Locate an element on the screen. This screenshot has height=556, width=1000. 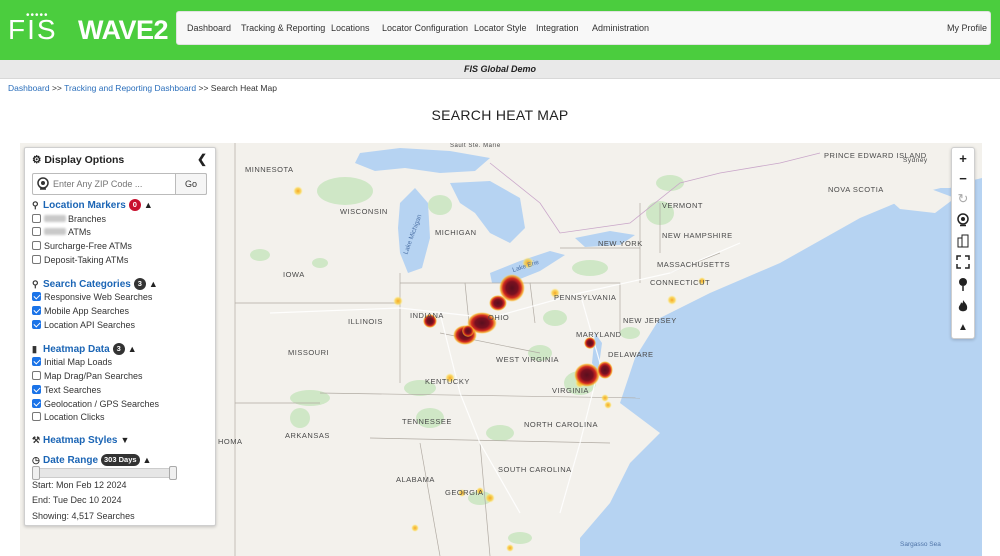
map-label-iowa: IOWA is located at coordinates (294, 274).